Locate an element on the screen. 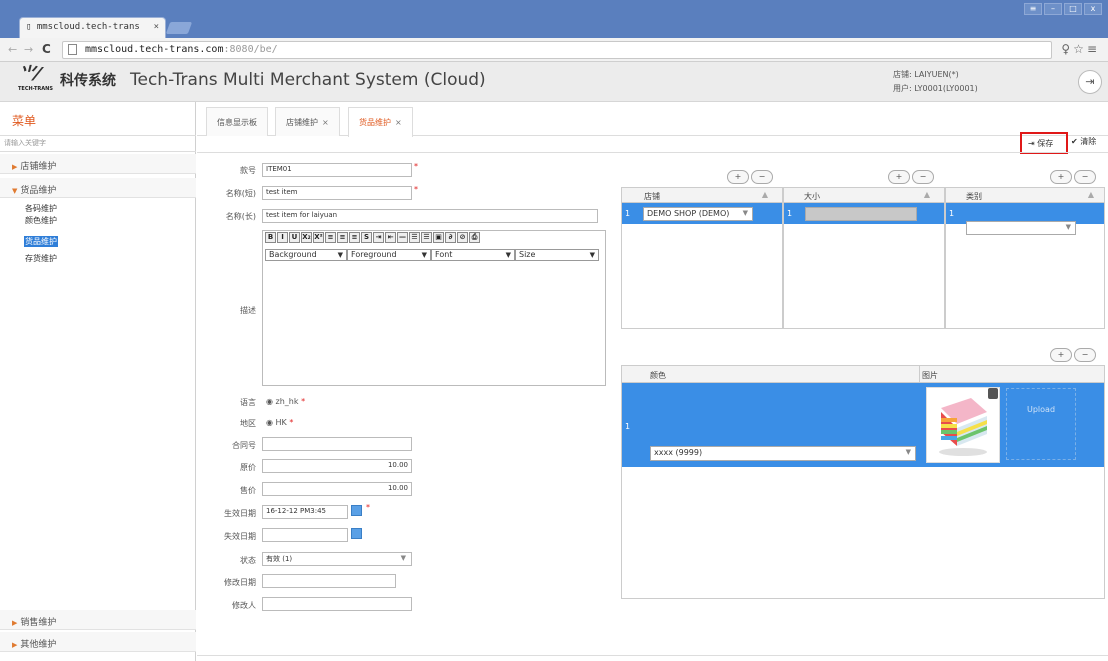 The image size is (1108, 661). caret-down-icon: ▼ is located at coordinates (15, 191).